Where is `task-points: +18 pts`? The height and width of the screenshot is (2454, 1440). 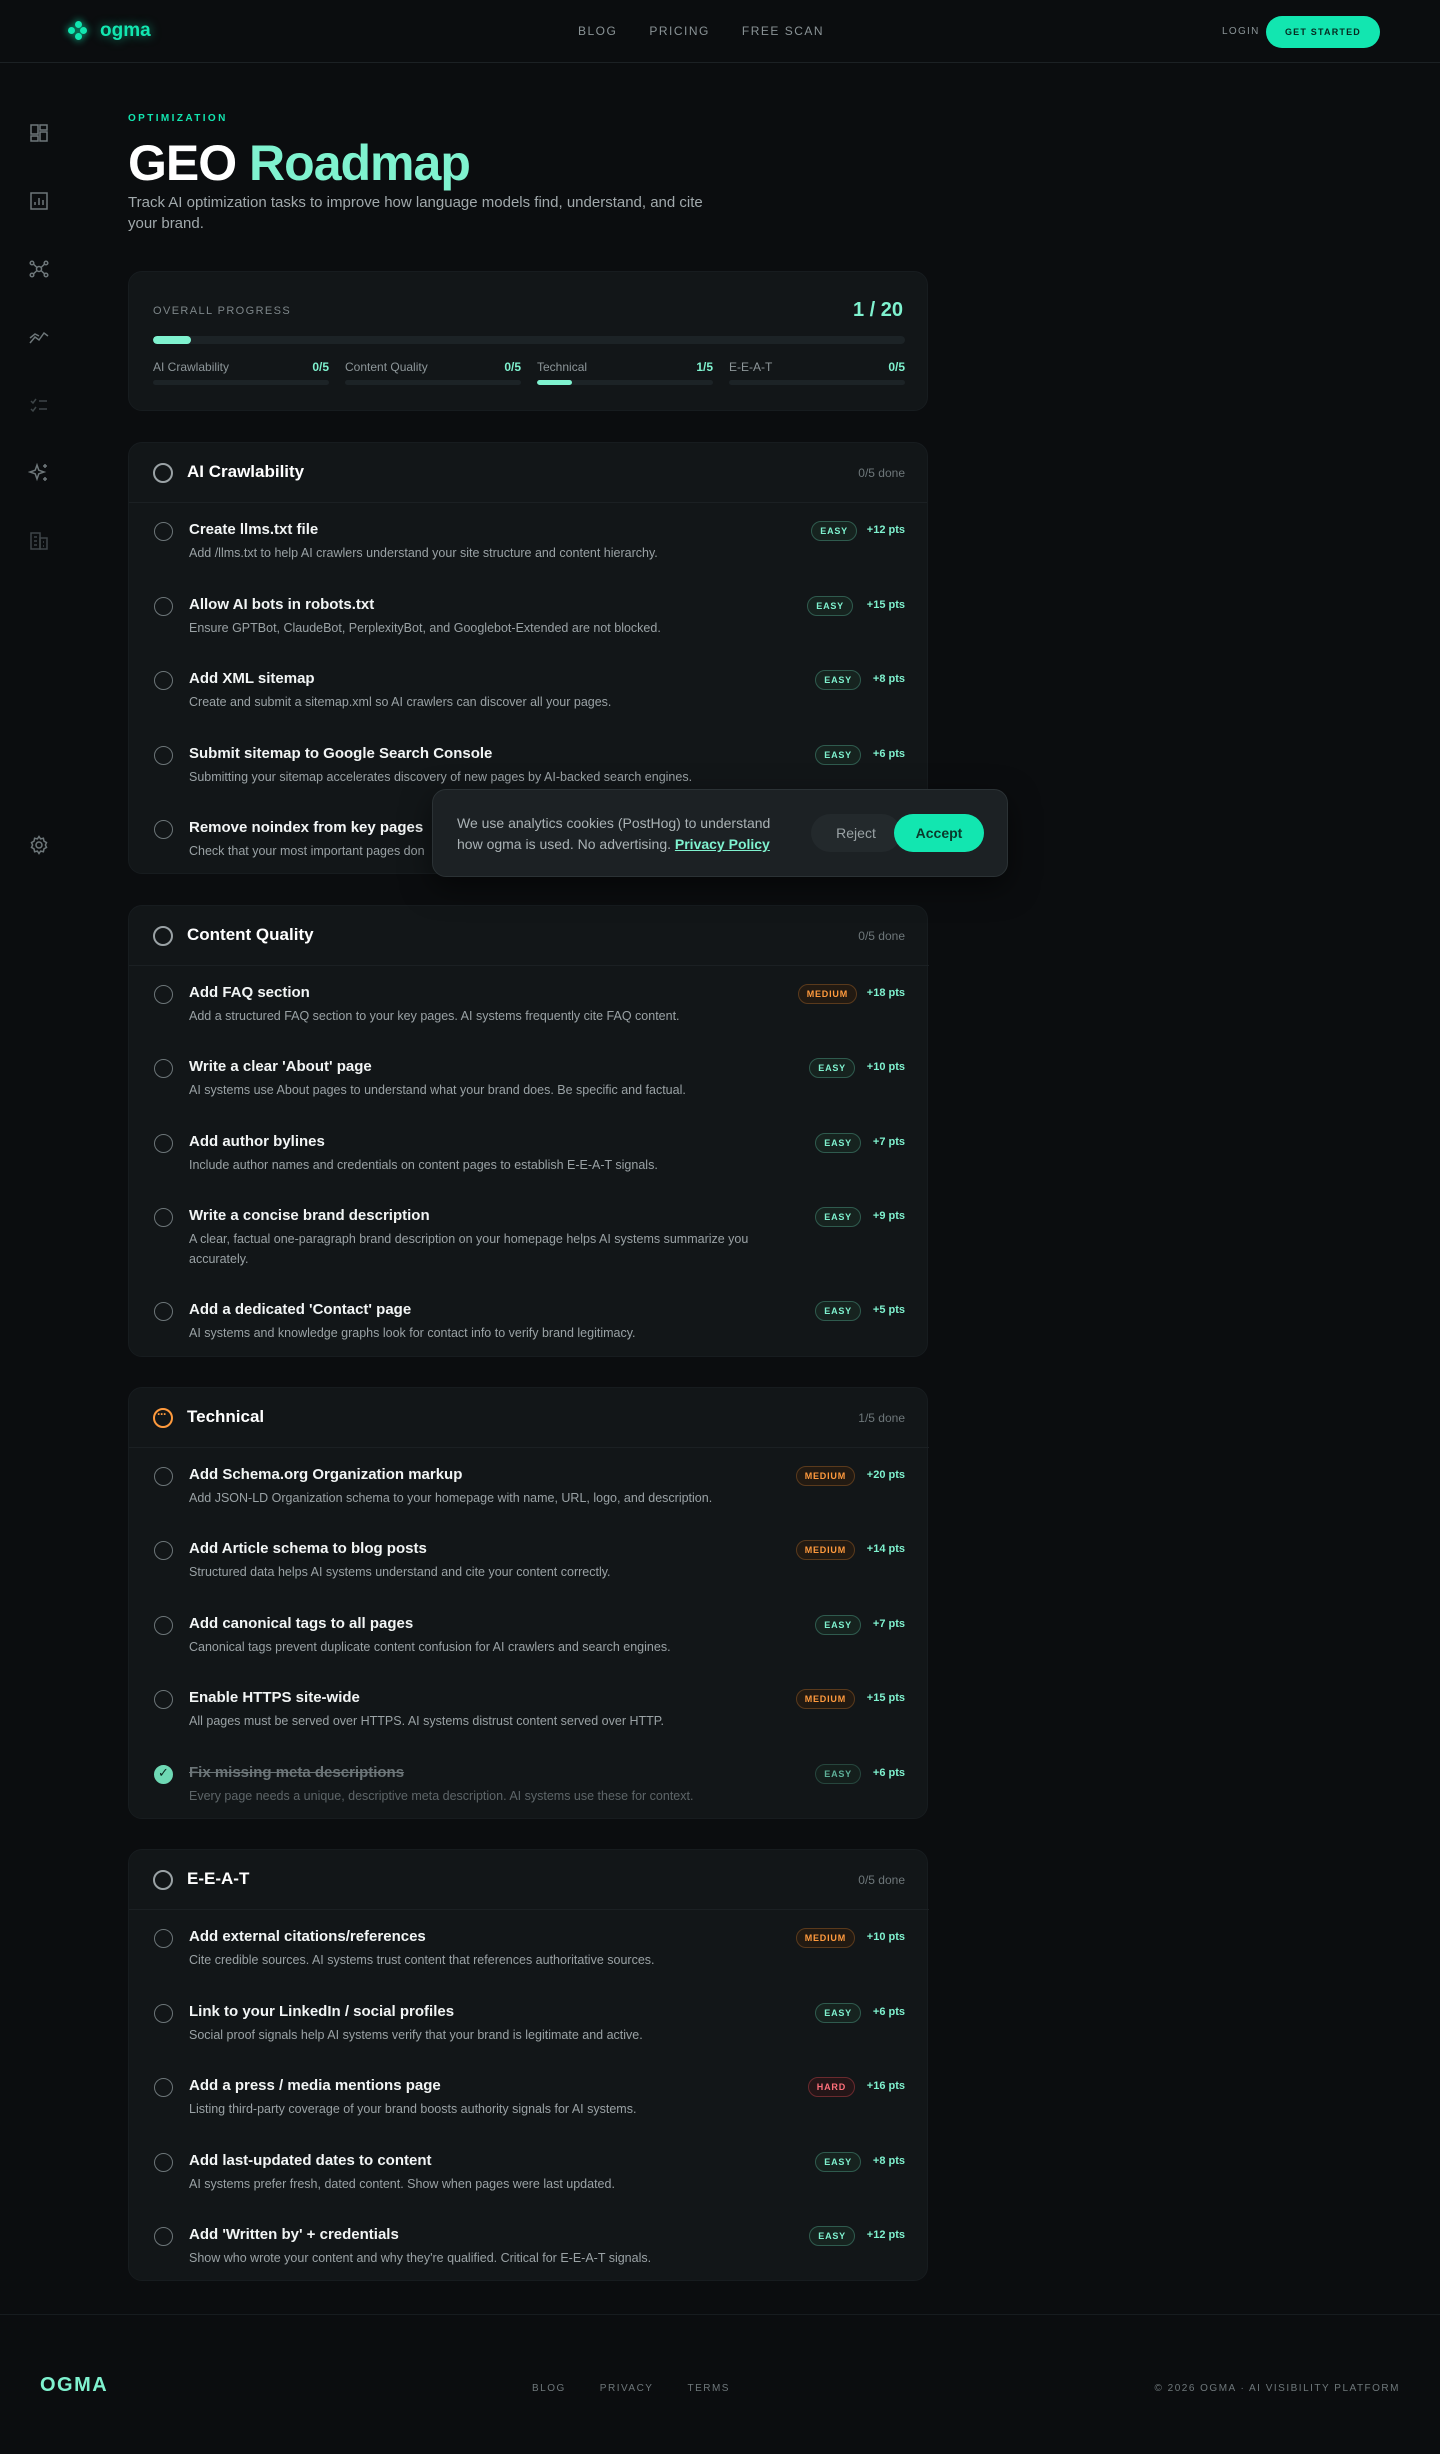
task-points: +18 pts is located at coordinates (885, 993).